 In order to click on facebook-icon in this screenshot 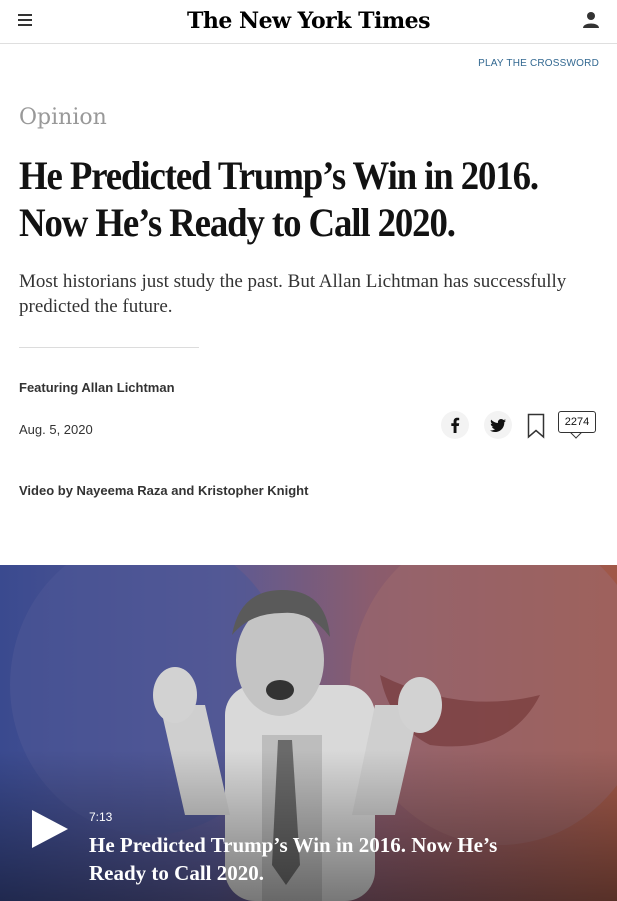, I will do `click(455, 425)`.